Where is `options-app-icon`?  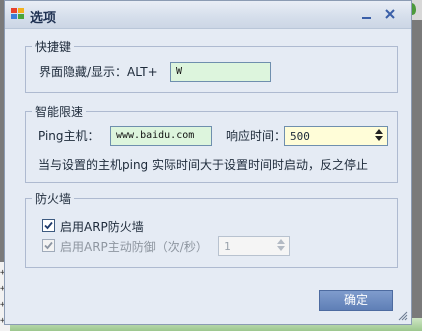
options-app-icon is located at coordinates (18, 14).